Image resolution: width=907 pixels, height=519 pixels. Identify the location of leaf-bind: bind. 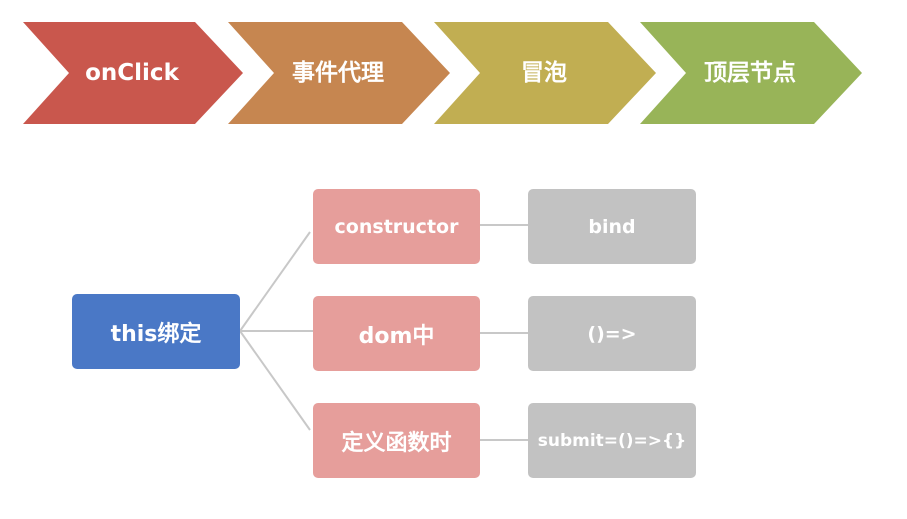
(612, 226).